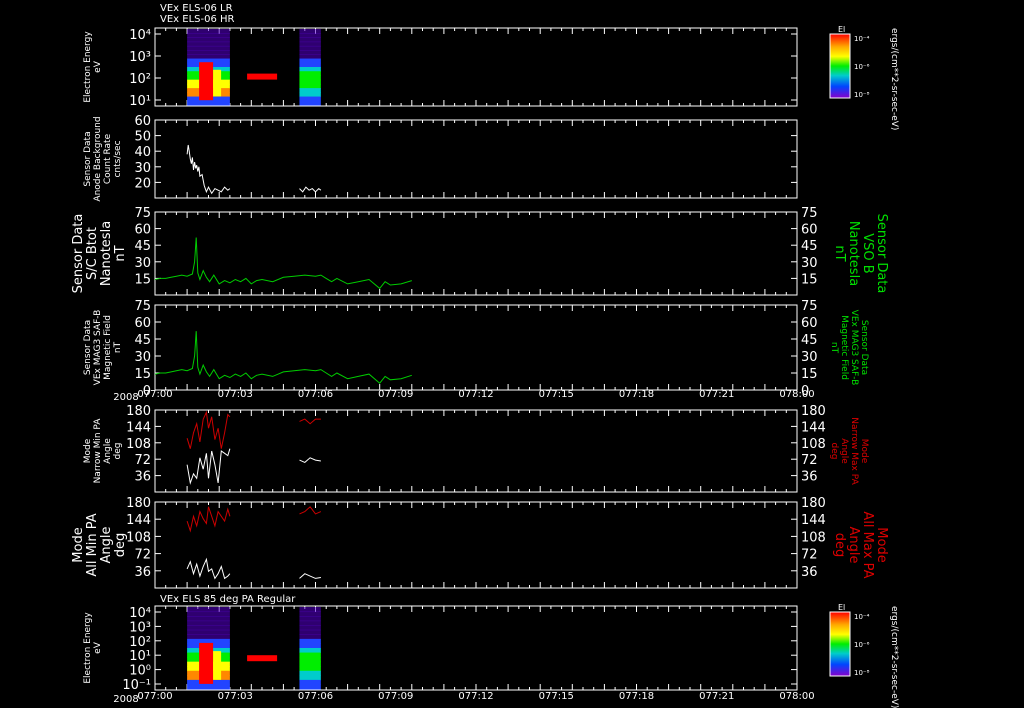 The image size is (1024, 708). I want to click on header-line-1: VEx ELS-06 LR, so click(196, 8).